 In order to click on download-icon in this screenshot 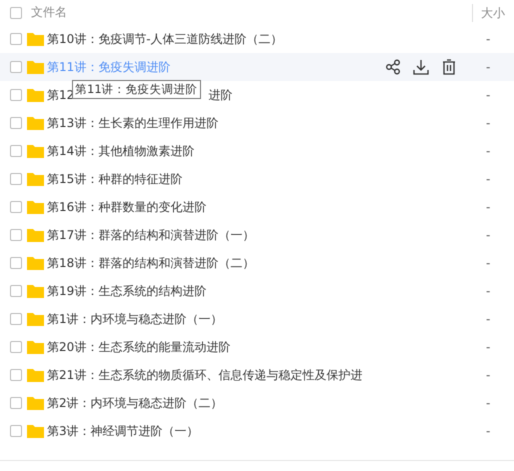, I will do `click(421, 67)`.